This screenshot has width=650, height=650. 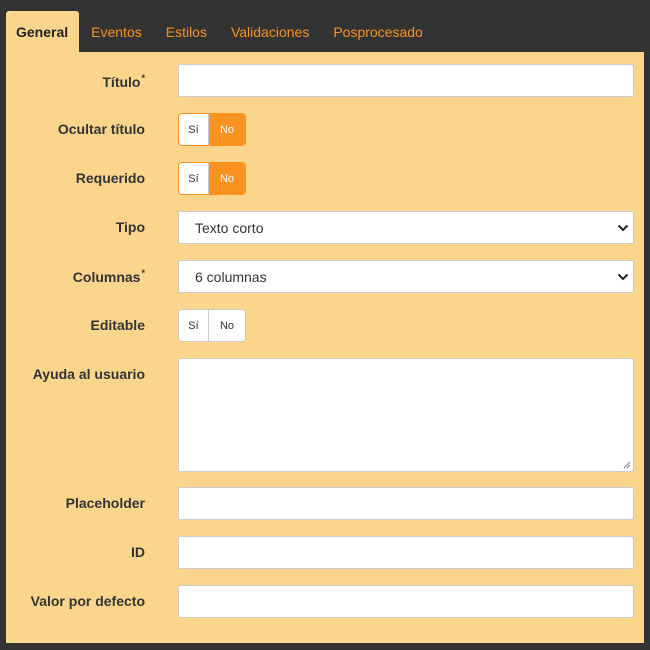 I want to click on valor-defecto-input, so click(x=406, y=601).